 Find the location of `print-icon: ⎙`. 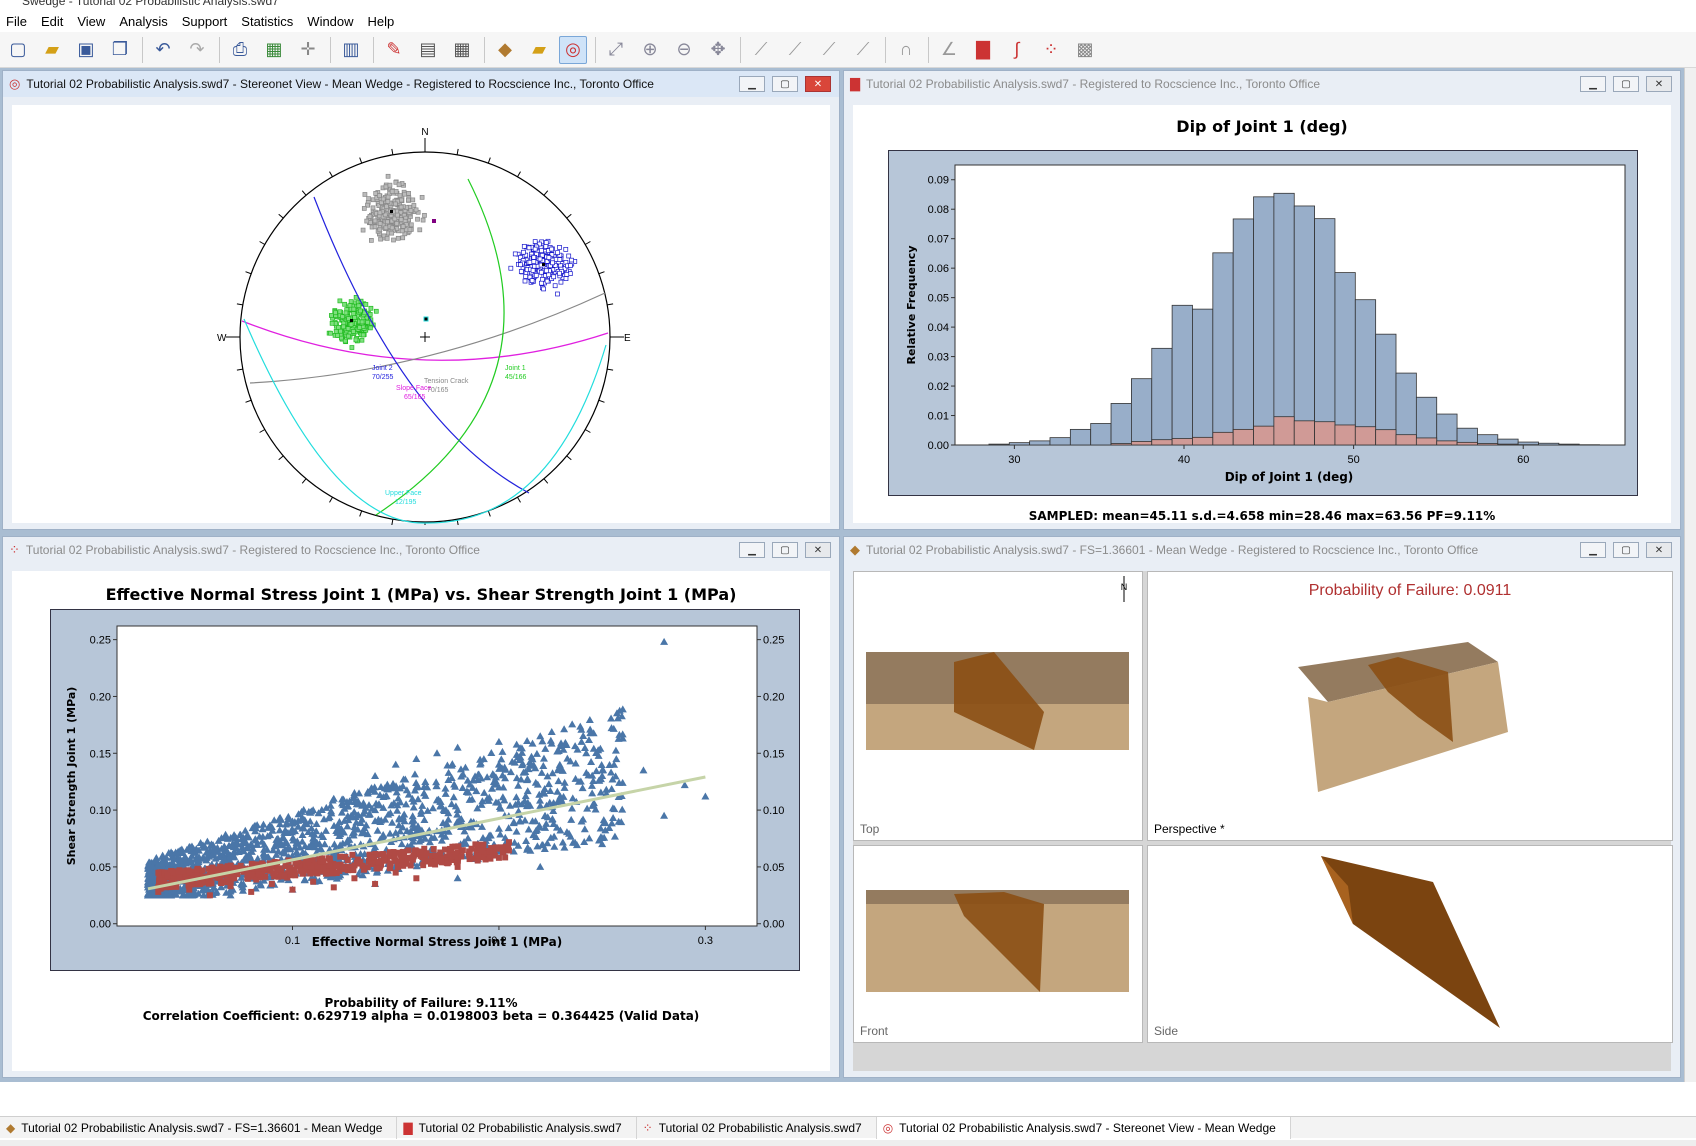

print-icon: ⎙ is located at coordinates (240, 50).